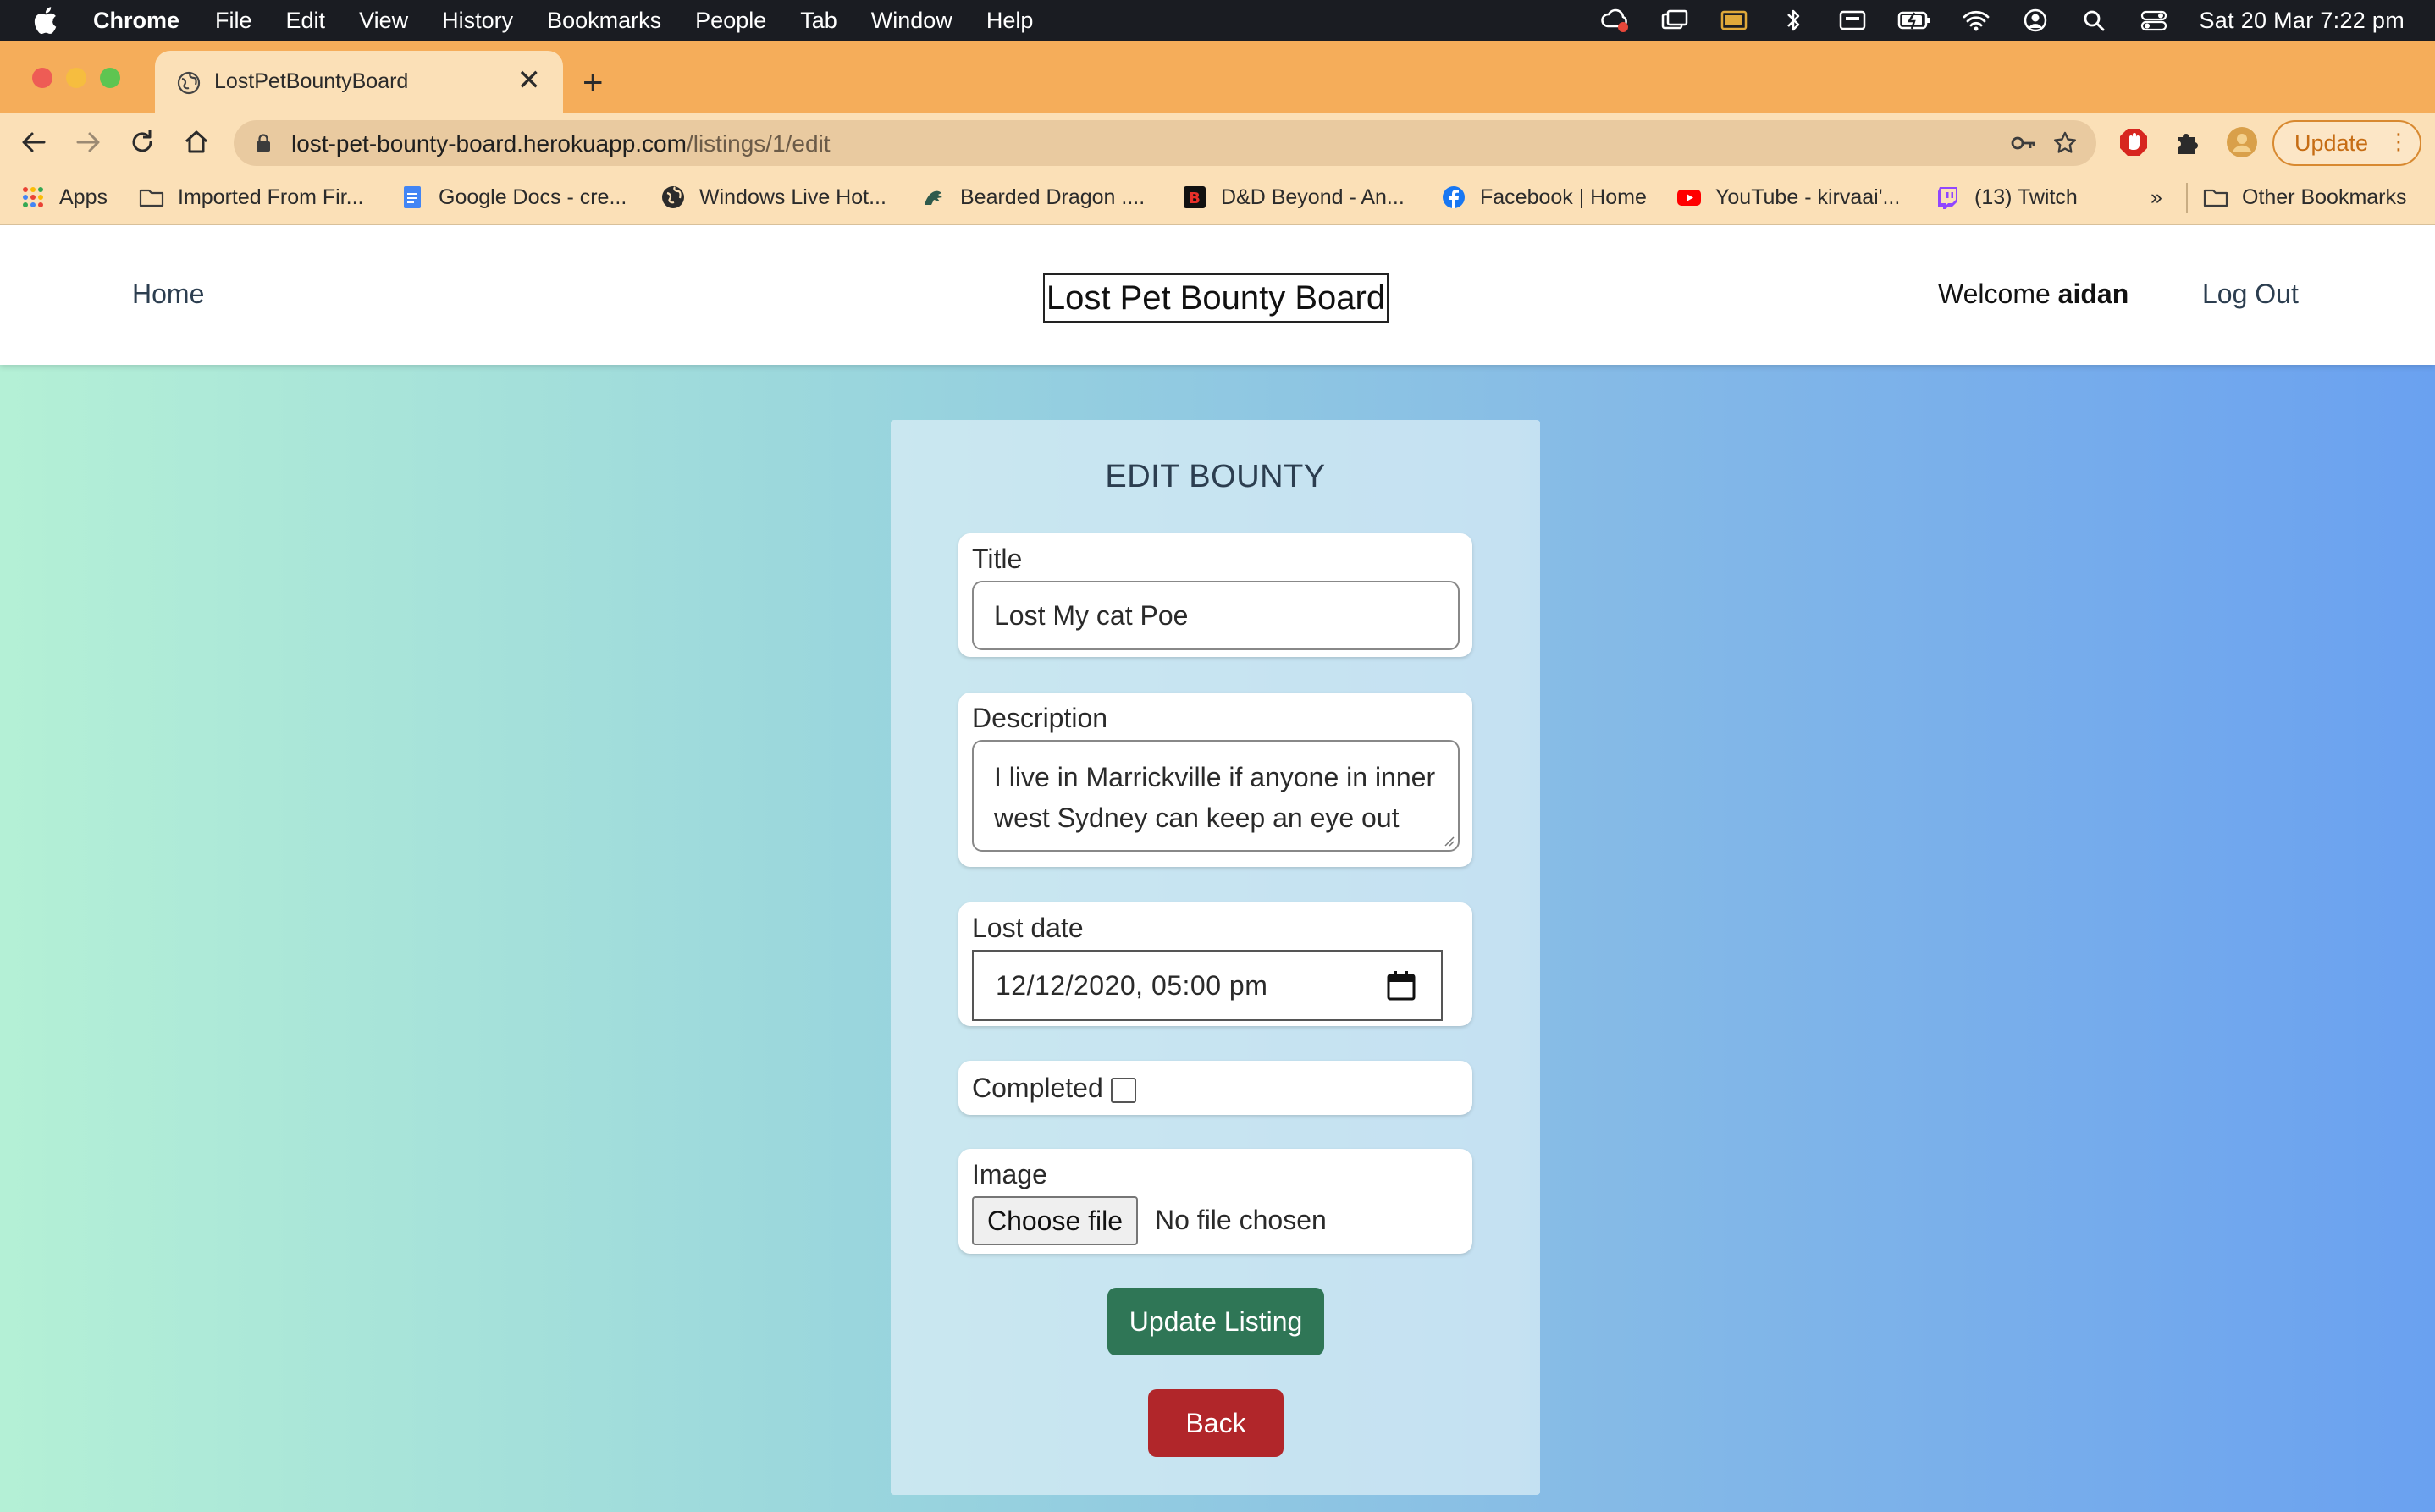  I want to click on bookmark-other-bookmarks: Other Bookmarks, so click(2305, 197).